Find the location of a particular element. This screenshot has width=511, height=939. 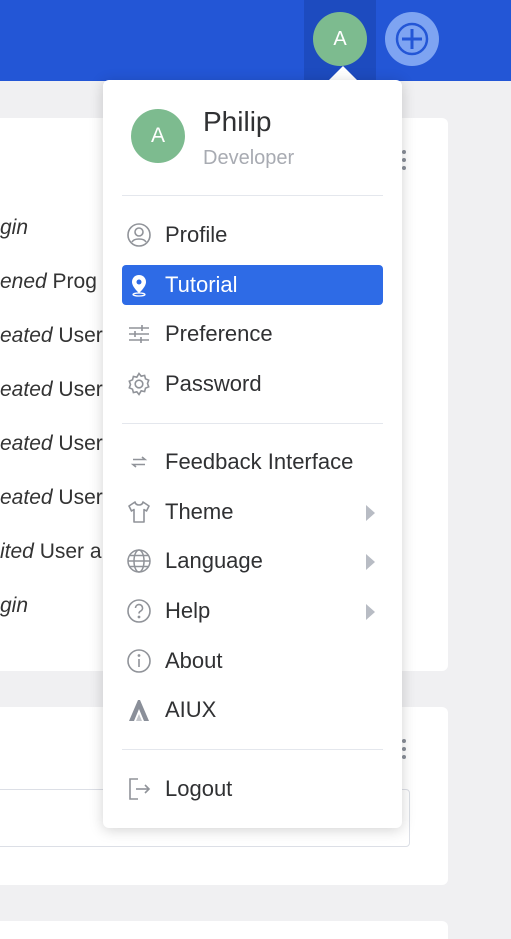

location-pin-icon is located at coordinates (139, 285).